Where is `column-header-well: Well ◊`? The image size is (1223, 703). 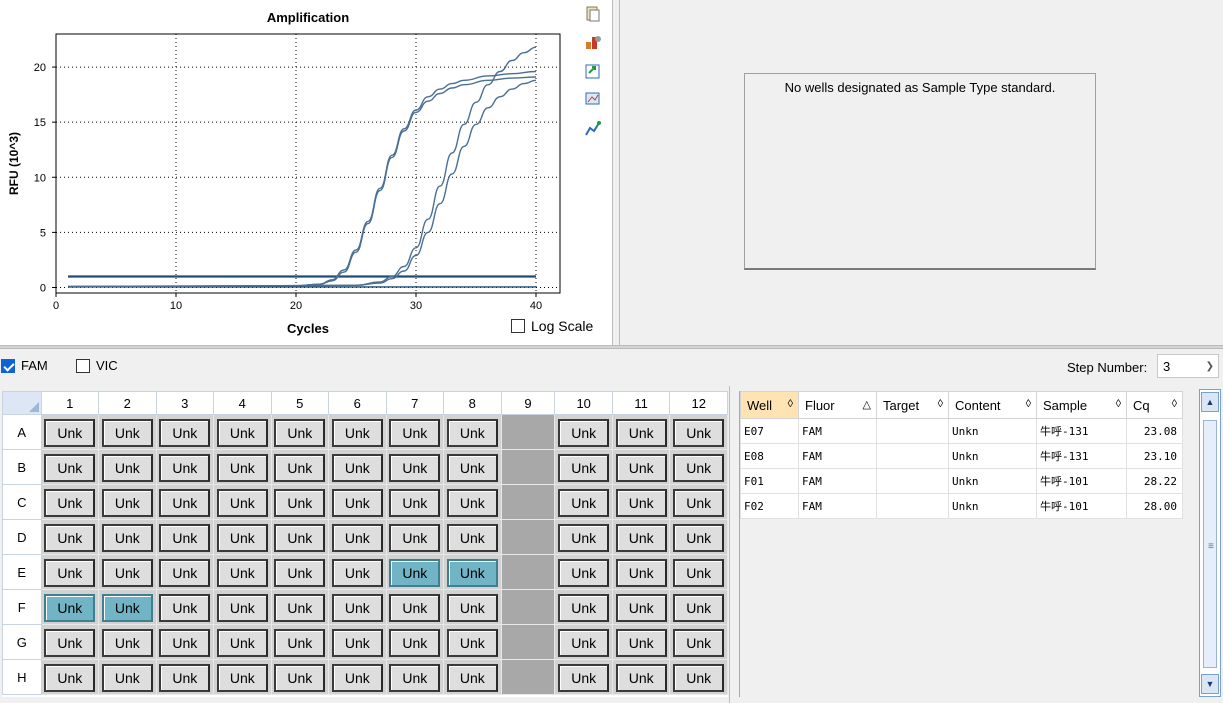
column-header-well: Well ◊ is located at coordinates (769, 405).